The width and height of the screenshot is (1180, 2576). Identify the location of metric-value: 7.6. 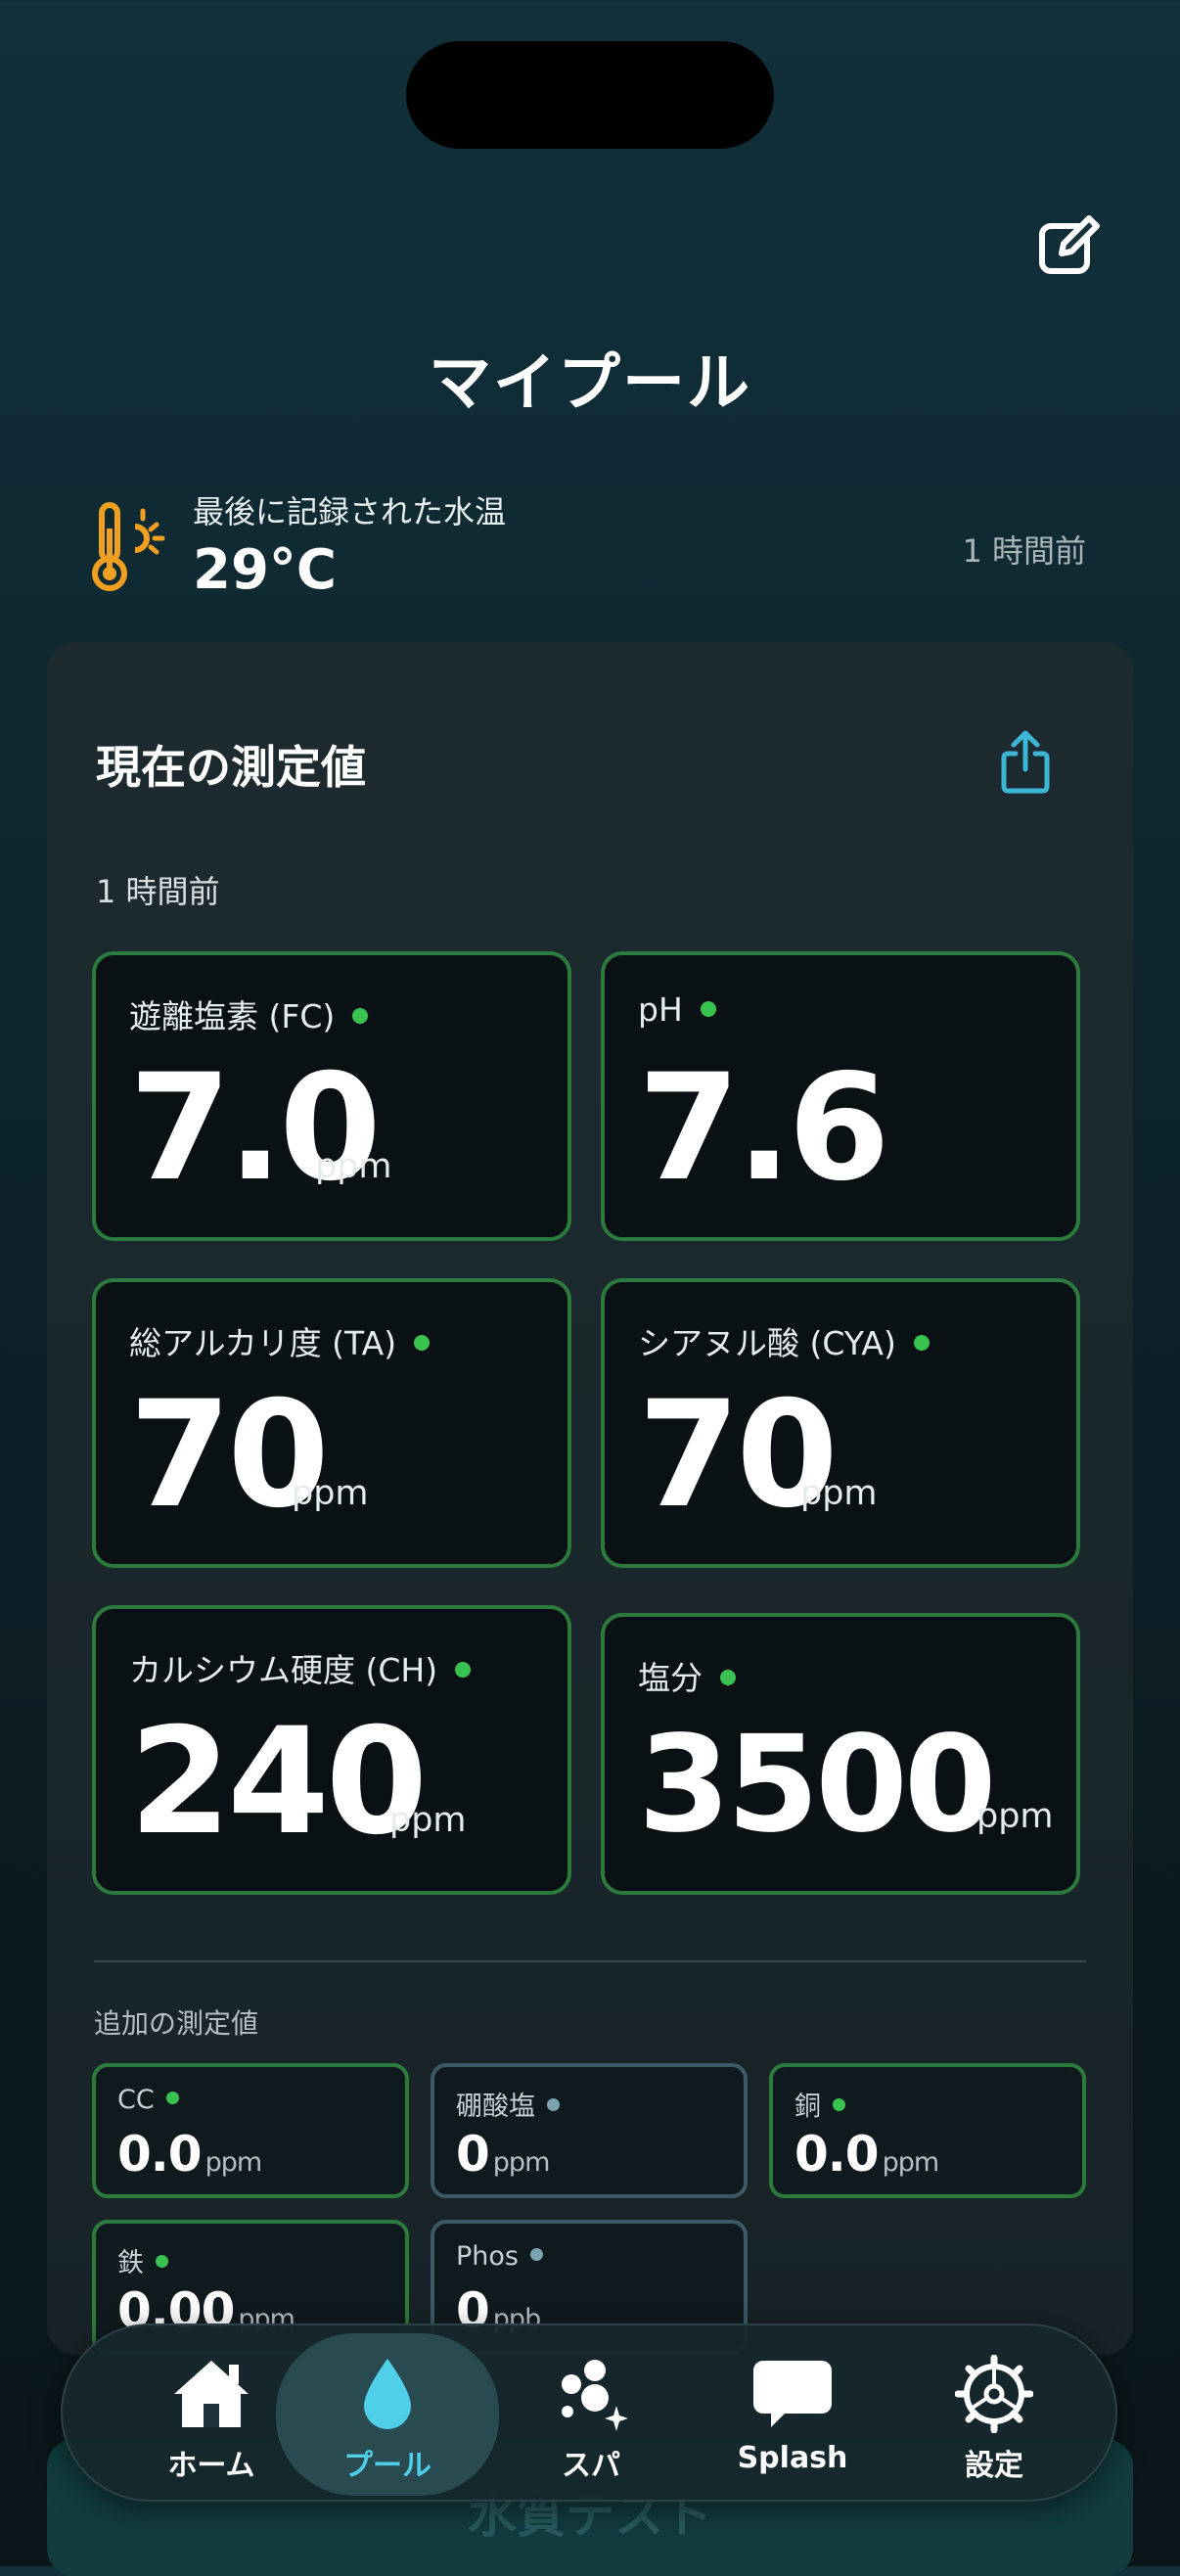
(764, 1128).